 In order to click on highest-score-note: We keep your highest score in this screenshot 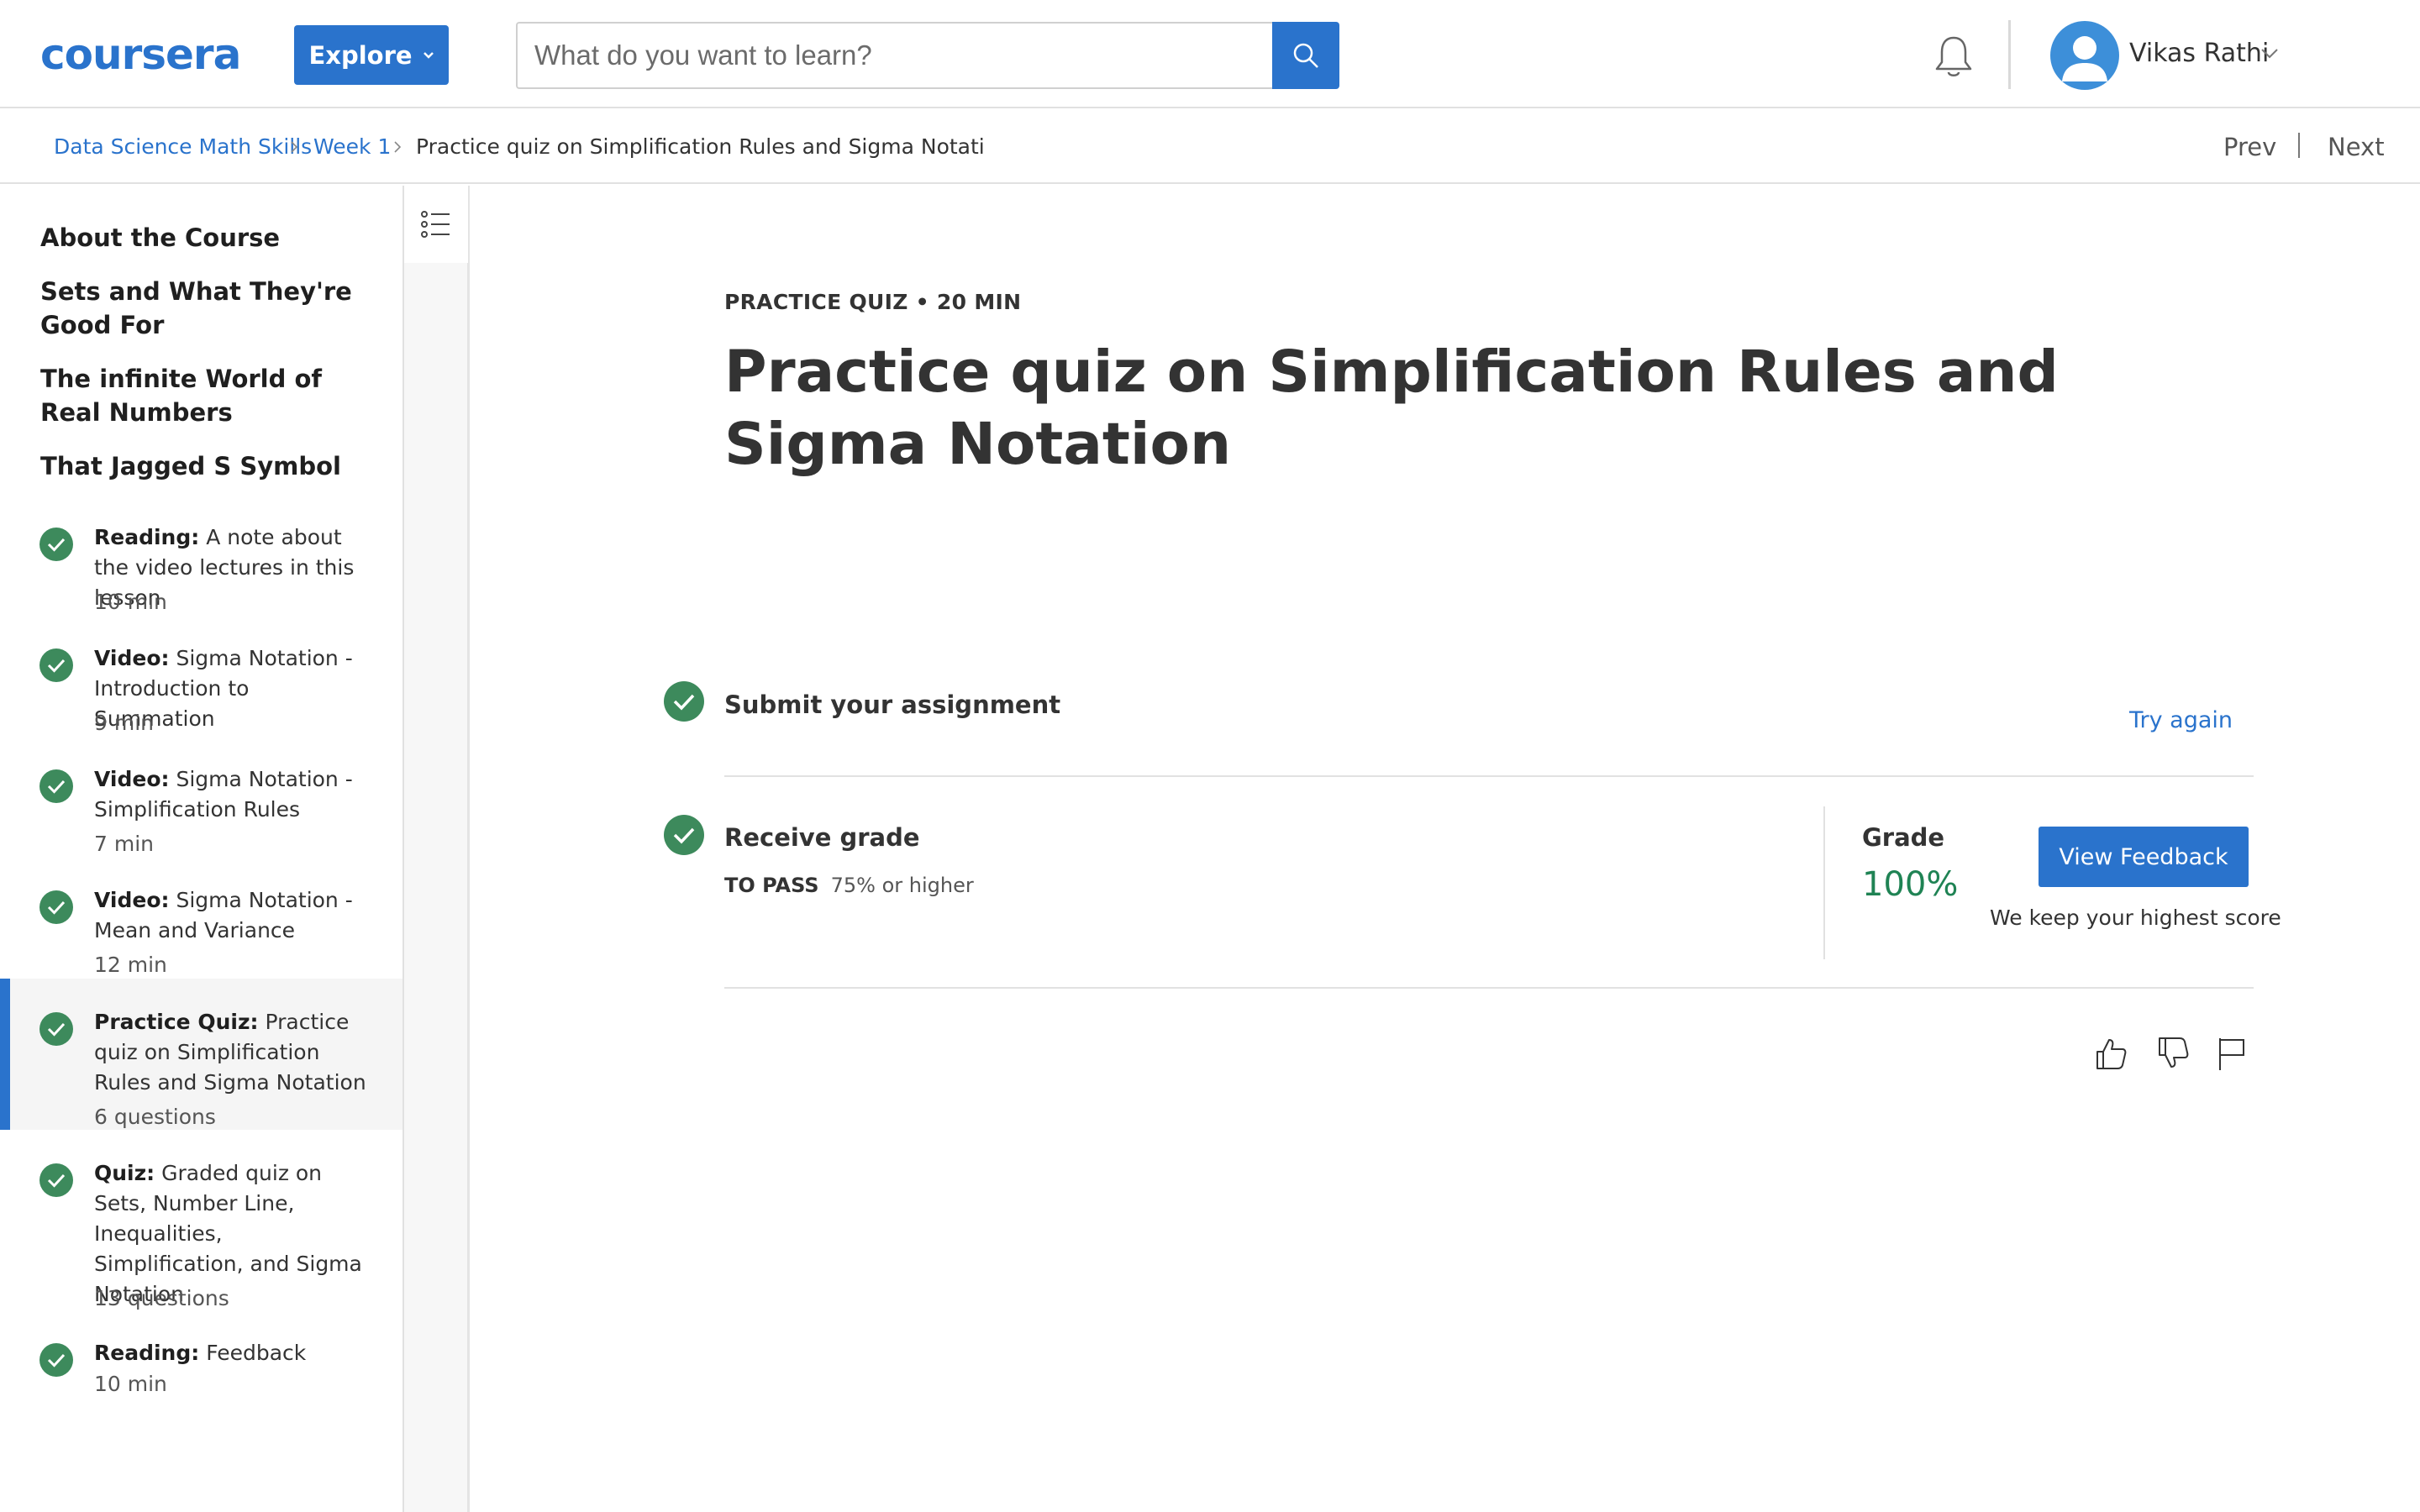, I will do `click(2135, 918)`.